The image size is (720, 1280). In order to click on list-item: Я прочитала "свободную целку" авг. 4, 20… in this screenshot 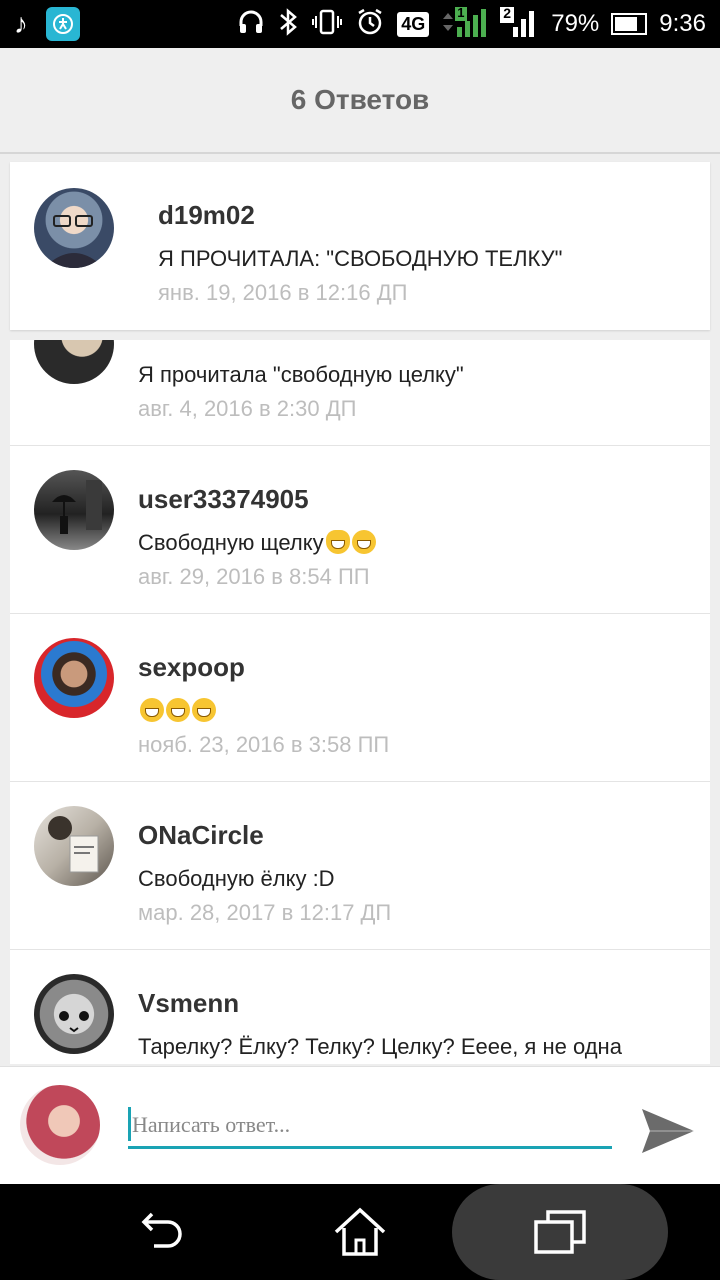, I will do `click(360, 393)`.